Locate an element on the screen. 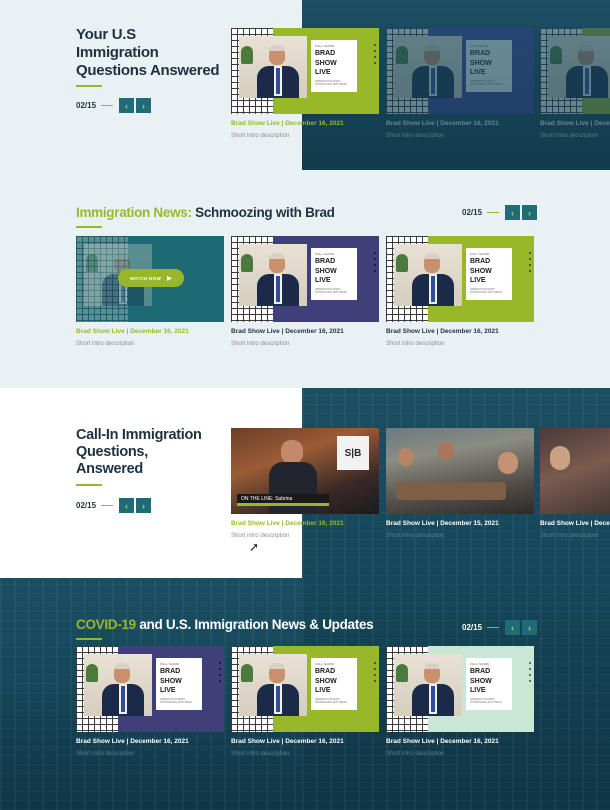 The image size is (610, 810). section3-pager: 02/15 ‹ › is located at coordinates (114, 505).